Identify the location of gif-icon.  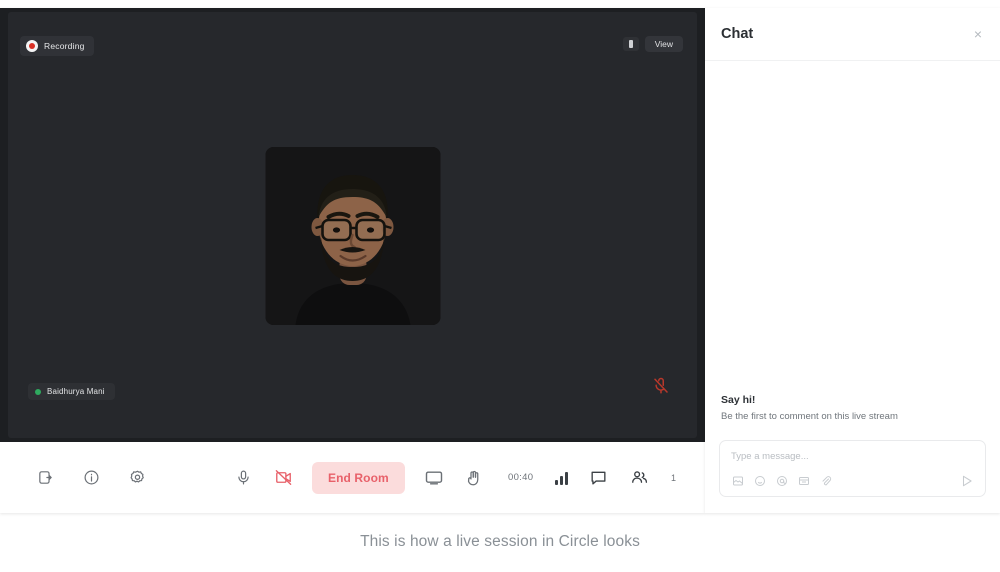
(803, 481).